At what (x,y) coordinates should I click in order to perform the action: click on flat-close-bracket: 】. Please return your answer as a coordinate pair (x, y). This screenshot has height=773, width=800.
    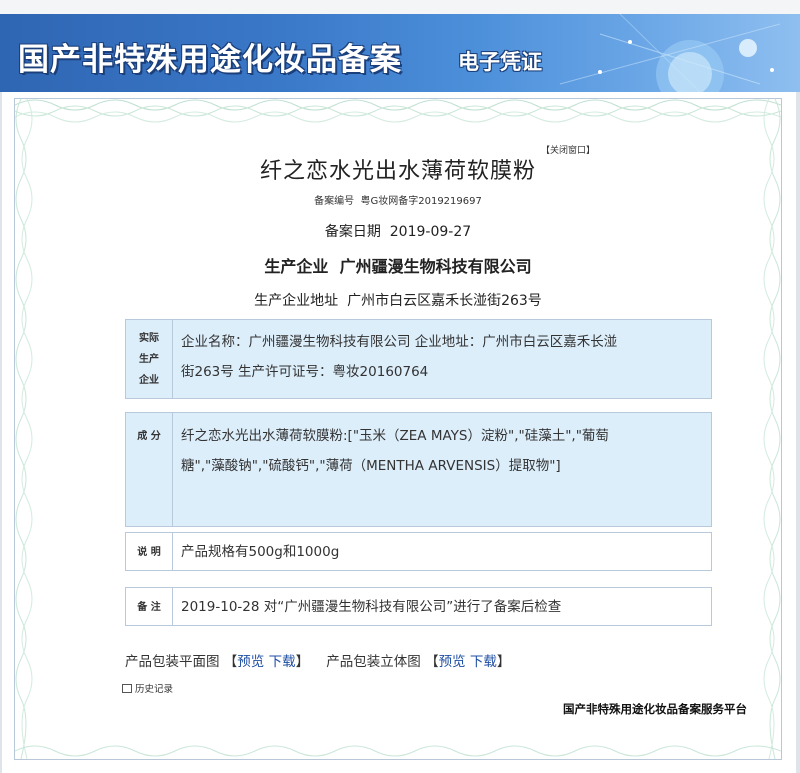
    Looking at the image, I should click on (302, 662).